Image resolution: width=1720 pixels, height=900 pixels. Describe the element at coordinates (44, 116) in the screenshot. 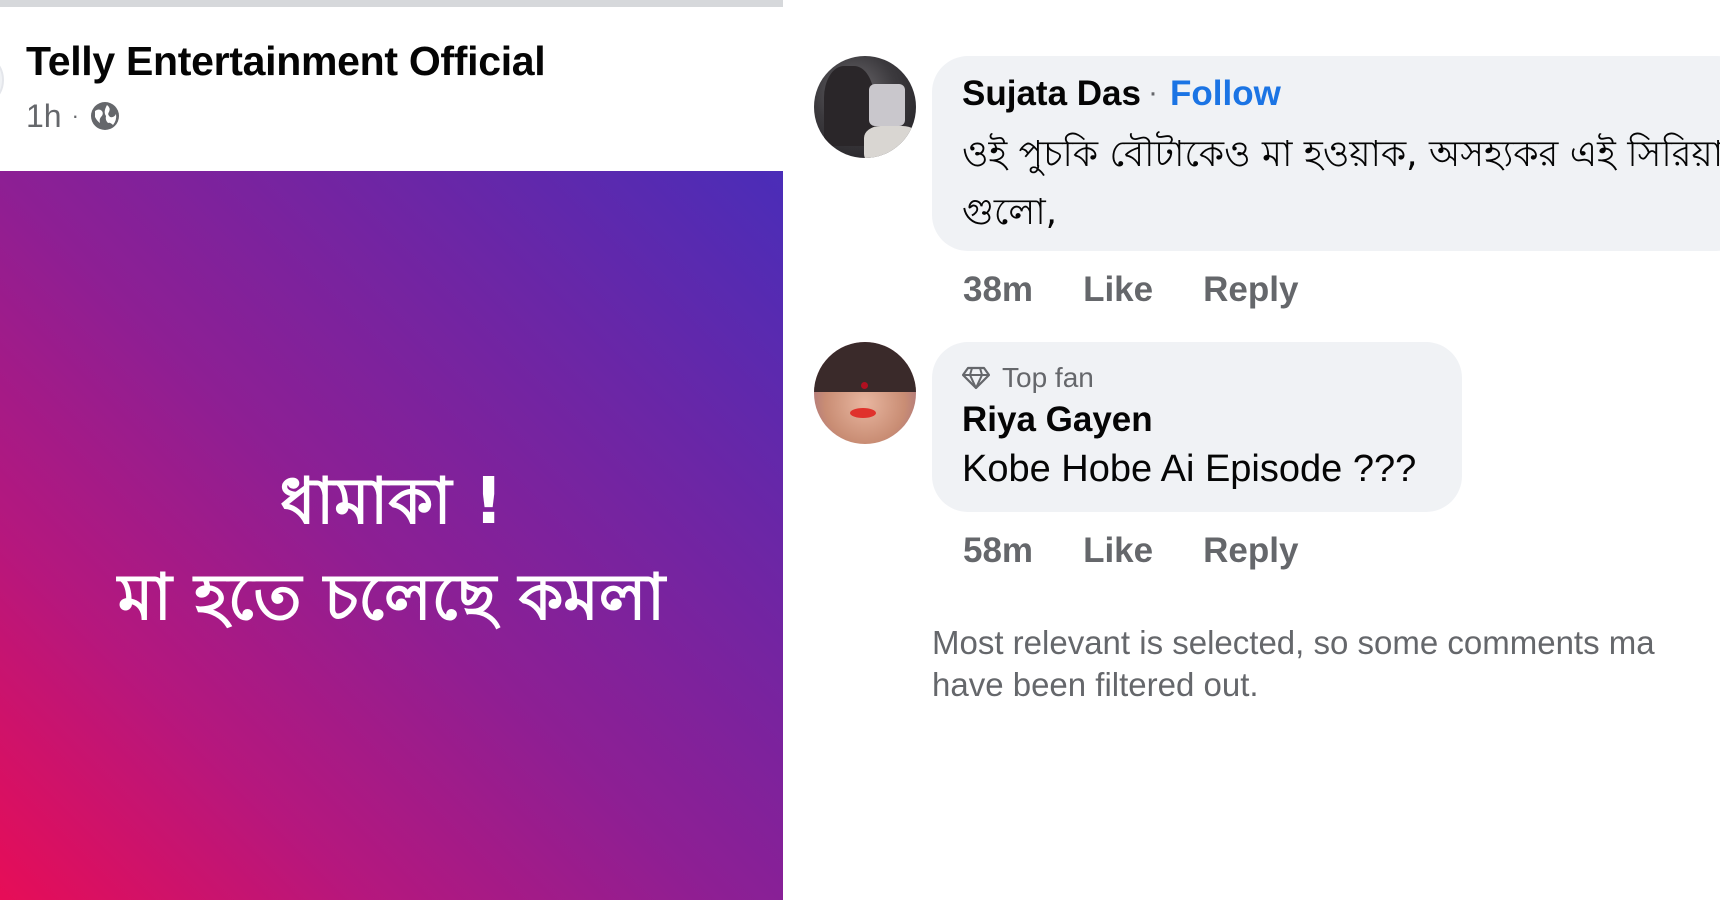

I see `post-time: 1h` at that location.